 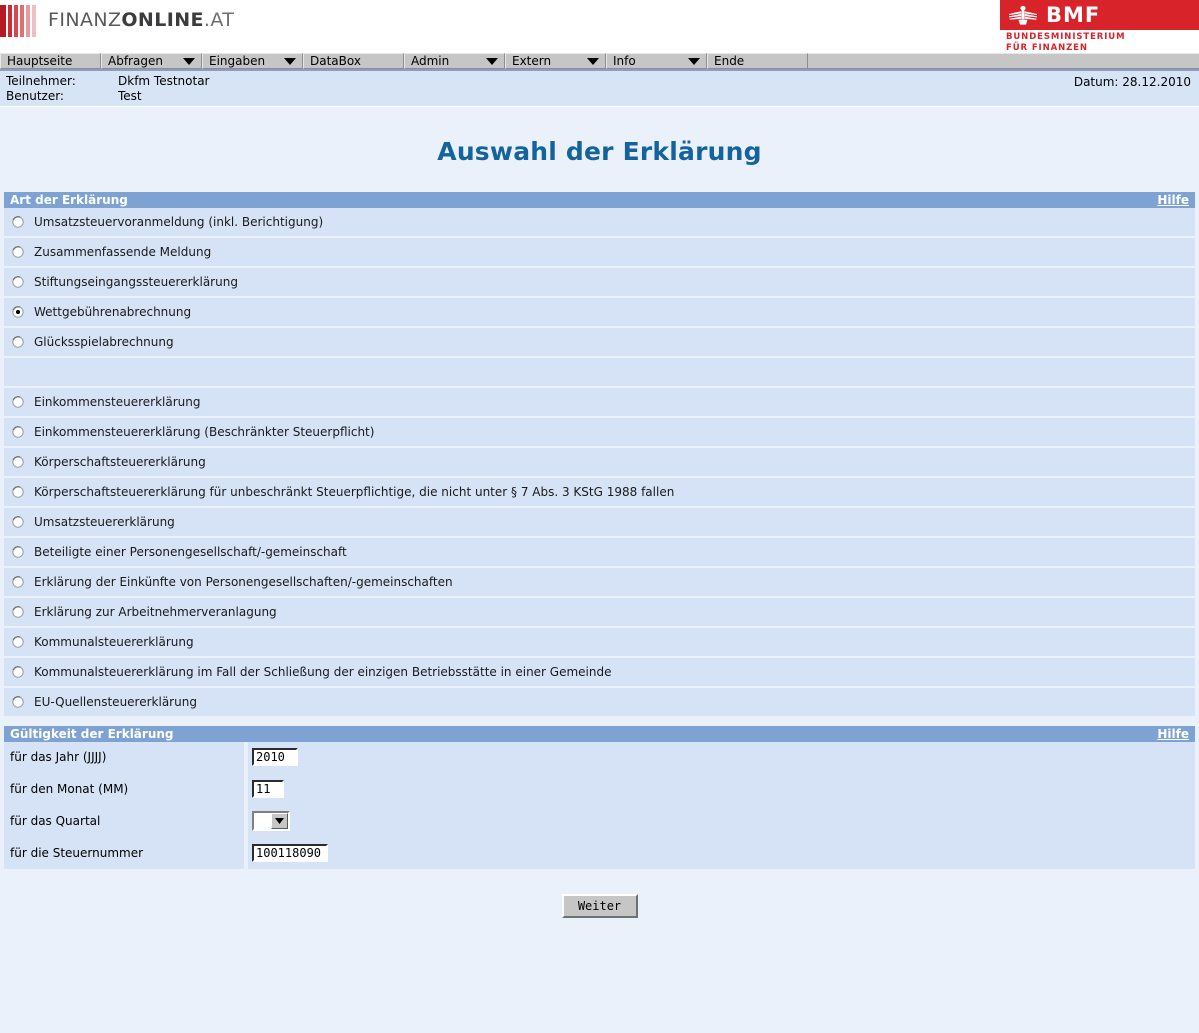 I want to click on nav-item-admin: Admin, so click(x=454, y=61).